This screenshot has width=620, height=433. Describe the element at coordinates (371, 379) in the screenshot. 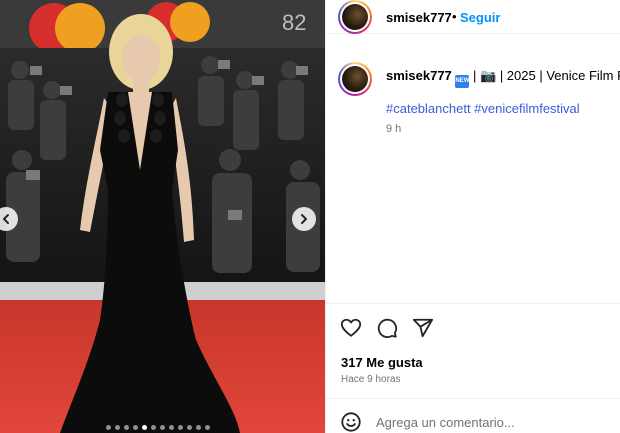

I see `post-time-ago: Hace 9 horas` at that location.